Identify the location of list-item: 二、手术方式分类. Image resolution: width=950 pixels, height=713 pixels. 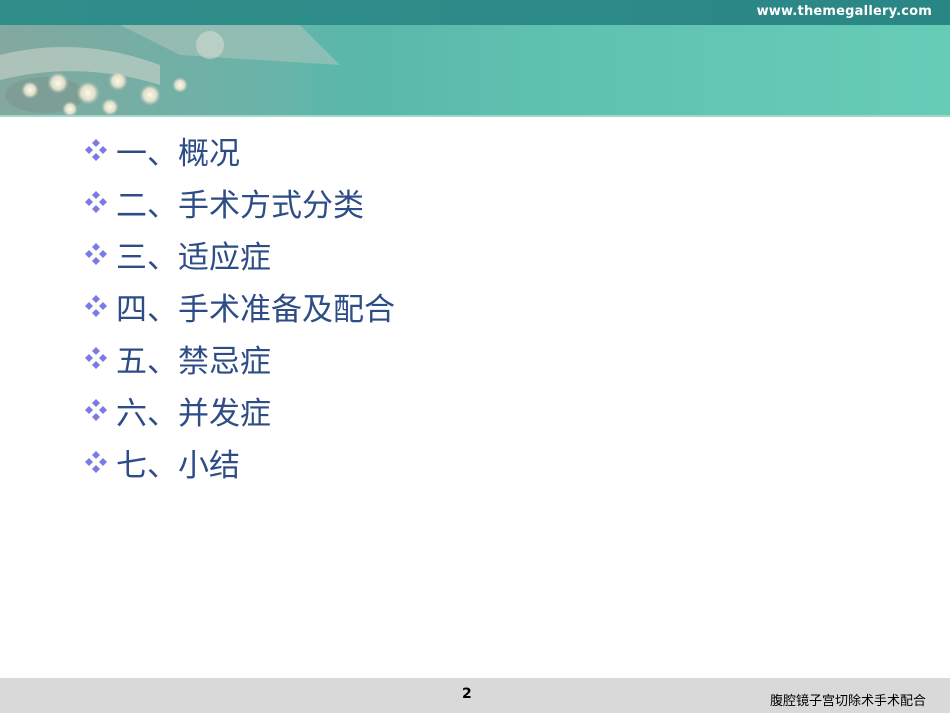
(238, 202).